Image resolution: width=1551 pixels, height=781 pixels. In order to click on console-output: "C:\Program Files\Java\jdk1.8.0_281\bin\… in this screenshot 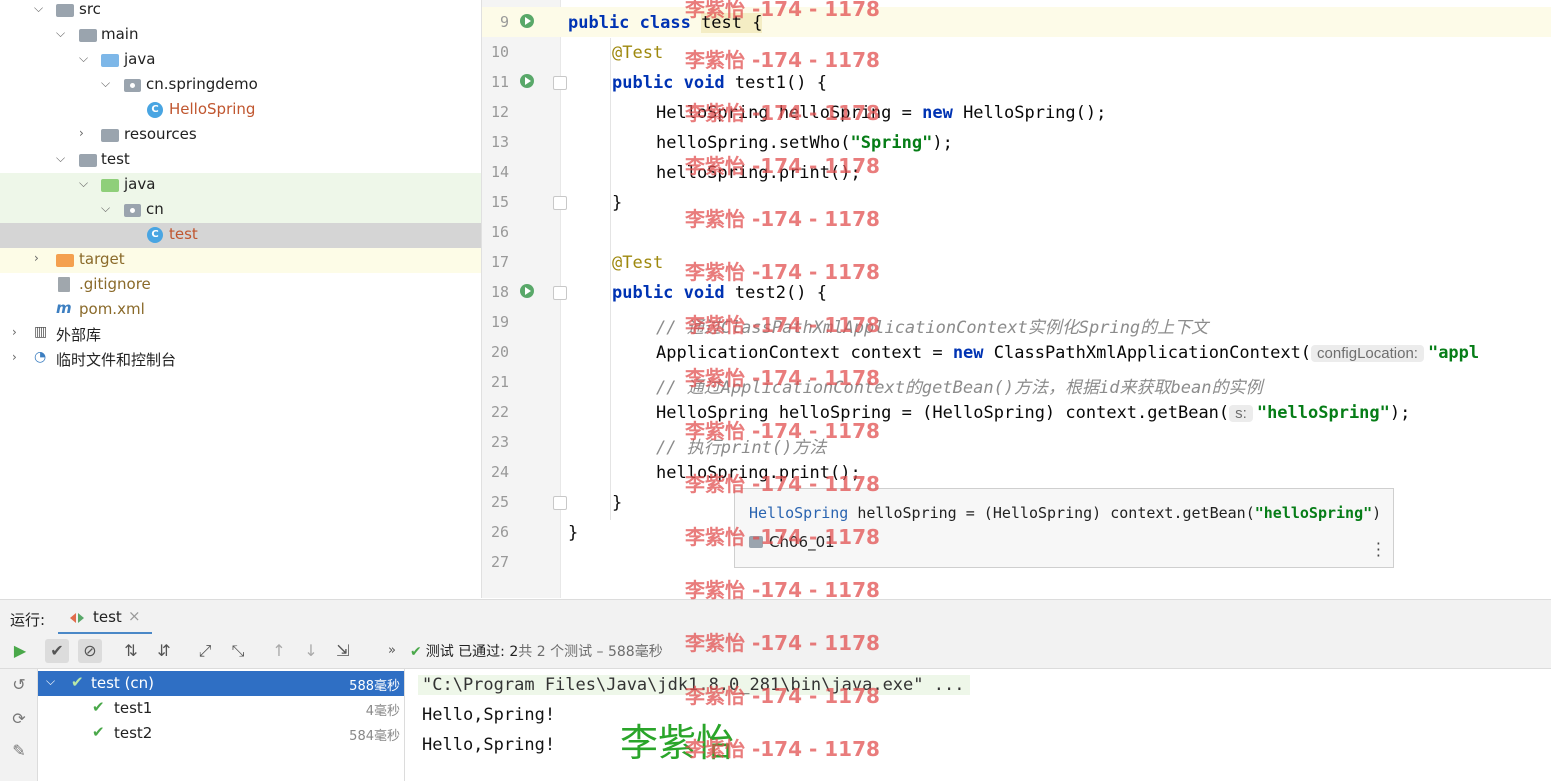, I will do `click(978, 725)`.